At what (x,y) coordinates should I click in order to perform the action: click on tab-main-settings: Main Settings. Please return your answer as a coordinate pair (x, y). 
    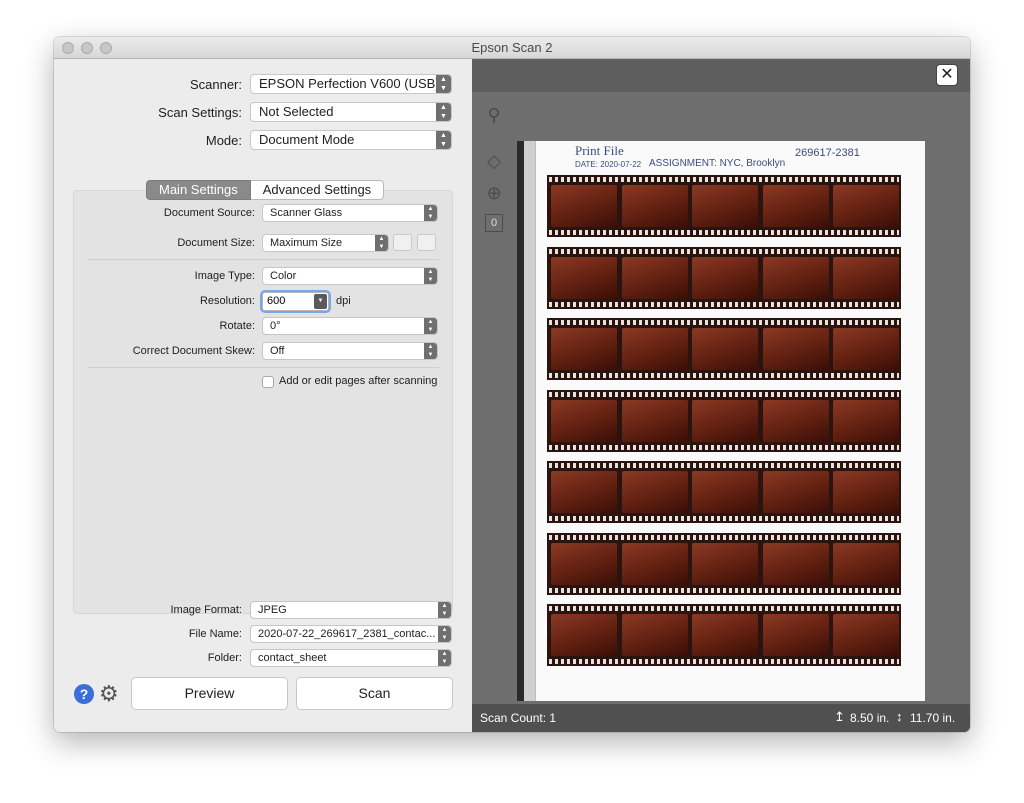
    Looking at the image, I should click on (198, 190).